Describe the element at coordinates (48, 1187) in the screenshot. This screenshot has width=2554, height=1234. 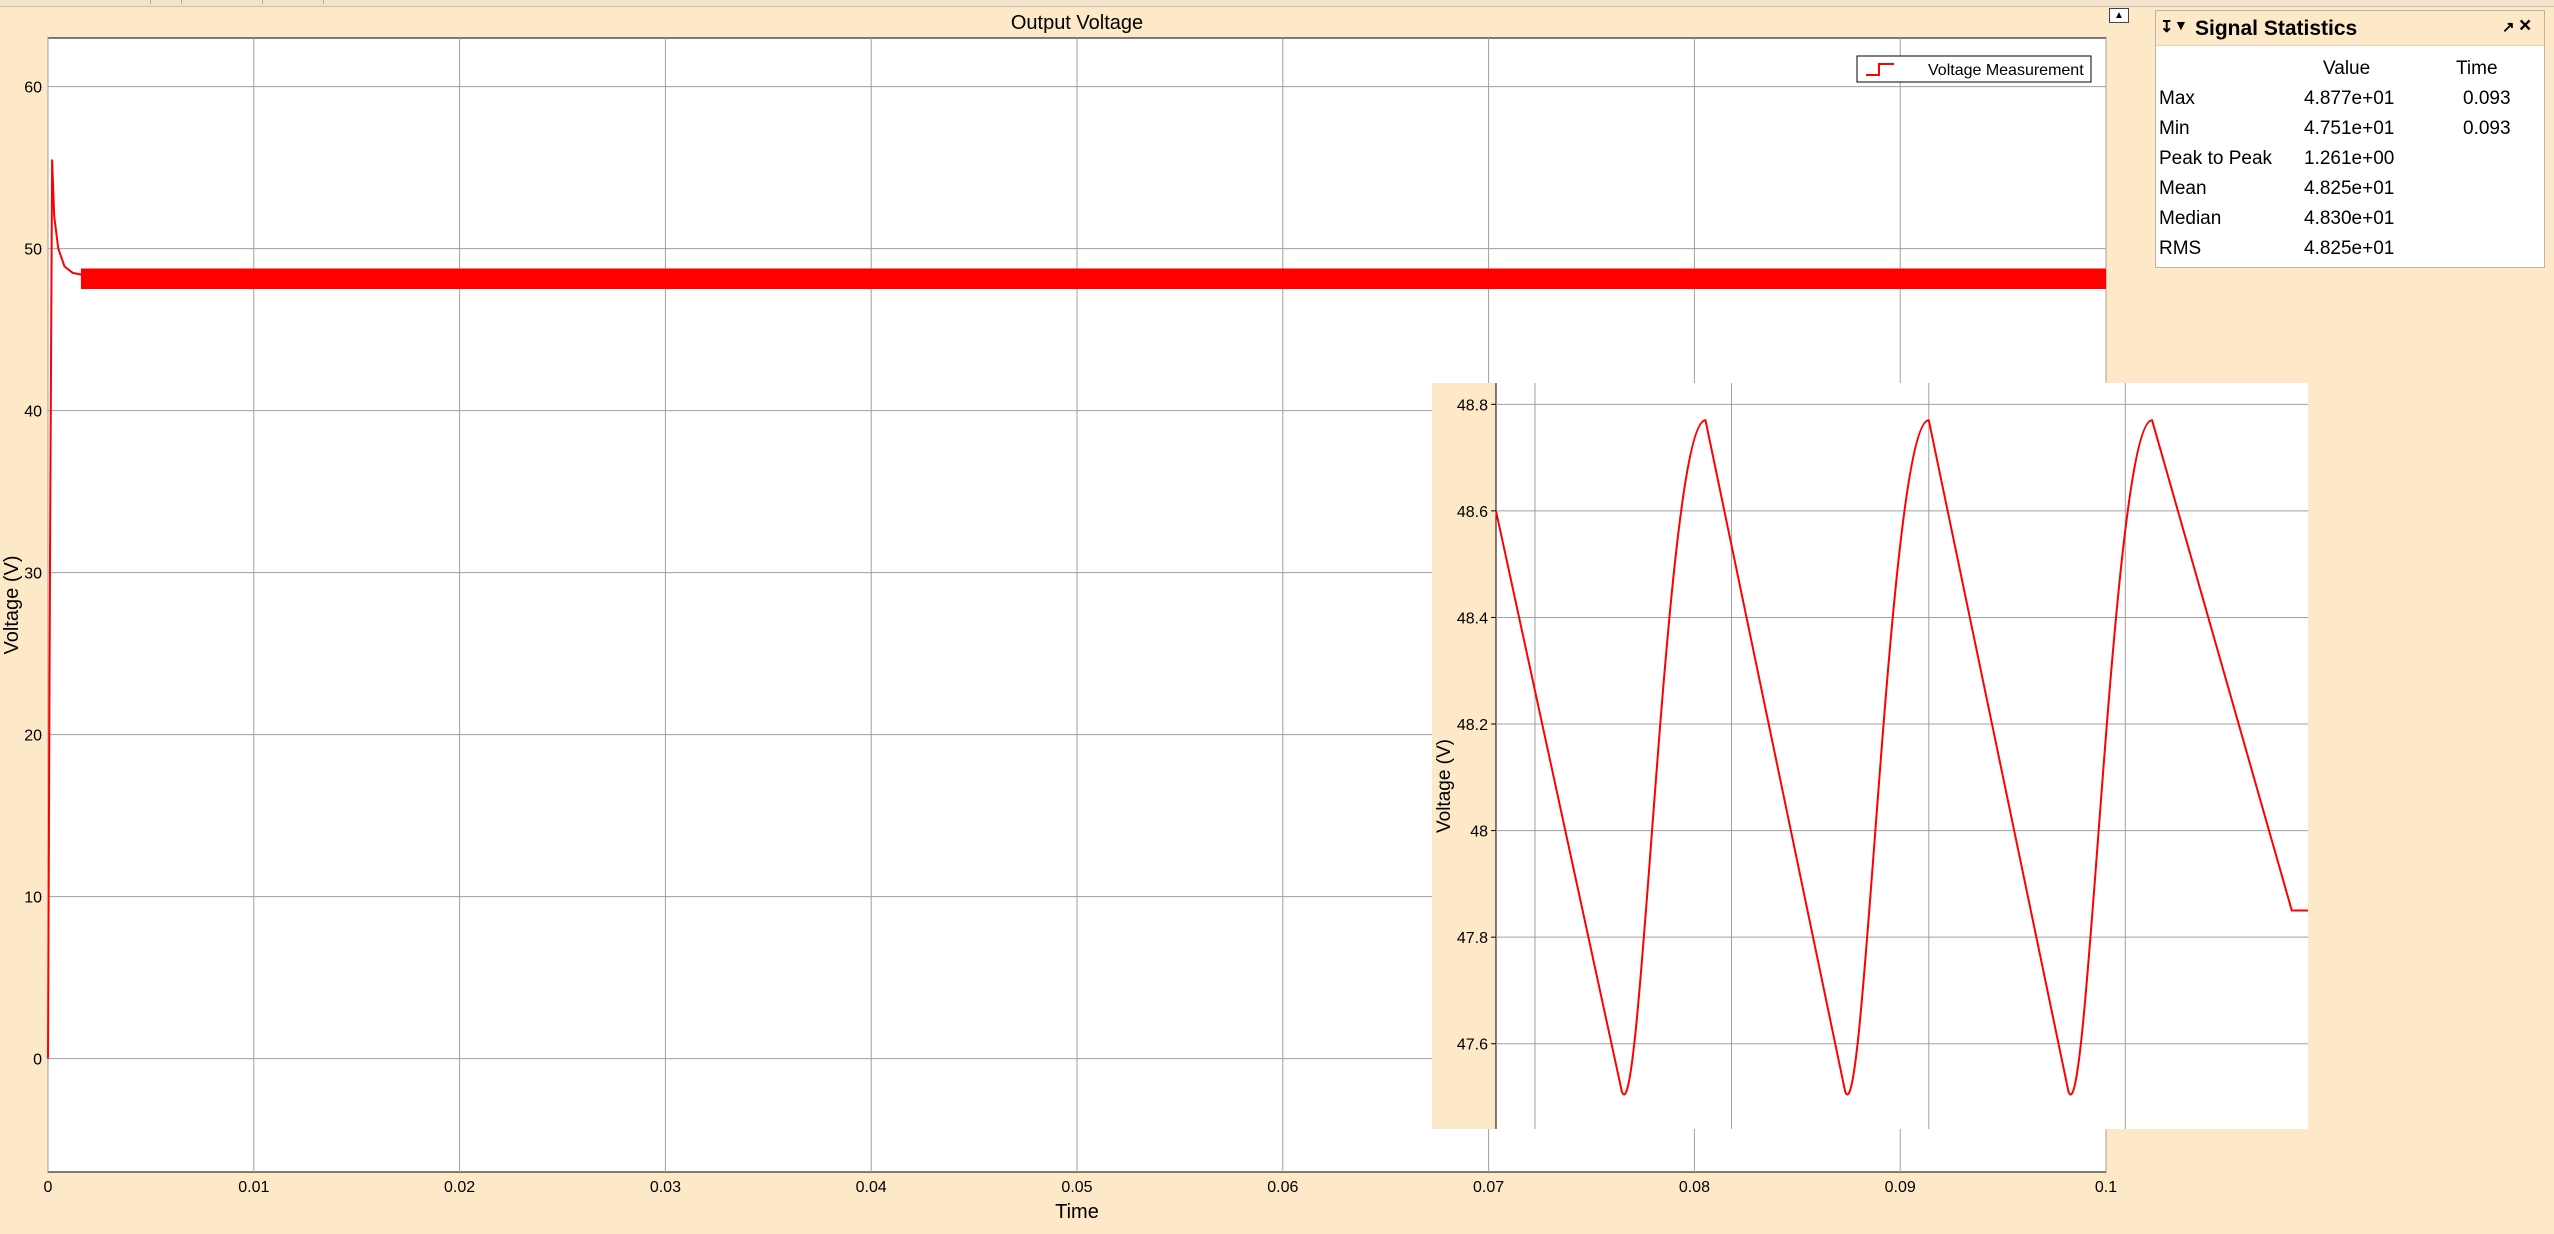
I see `x-tick-label: 0` at that location.